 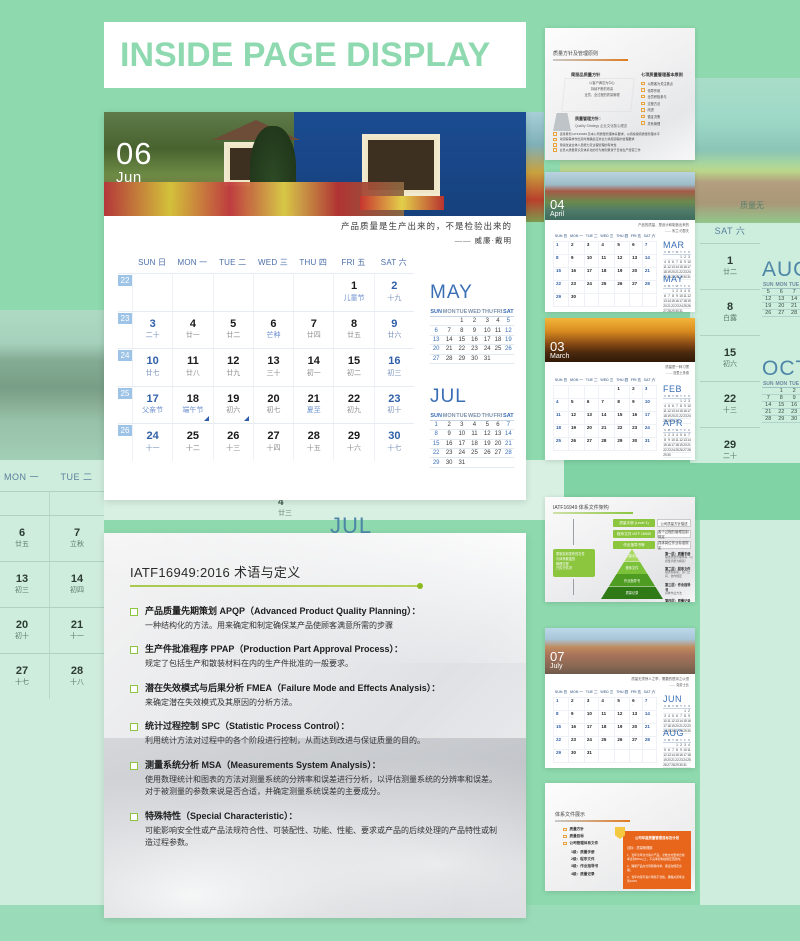 I want to click on calendar-day-cell: 1 儿童节, so click(x=353, y=292).